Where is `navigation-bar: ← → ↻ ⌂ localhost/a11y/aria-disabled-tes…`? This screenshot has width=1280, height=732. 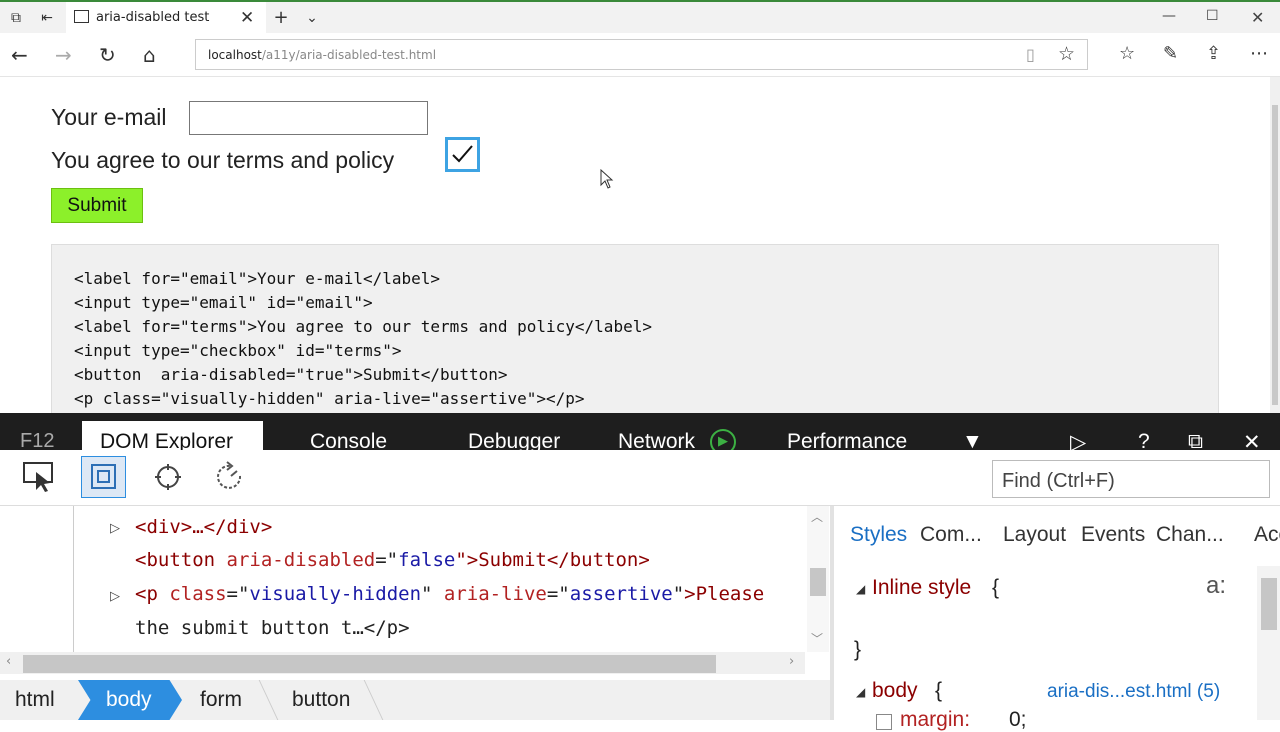 navigation-bar: ← → ↻ ⌂ localhost/a11y/aria-disabled-tes… is located at coordinates (640, 55).